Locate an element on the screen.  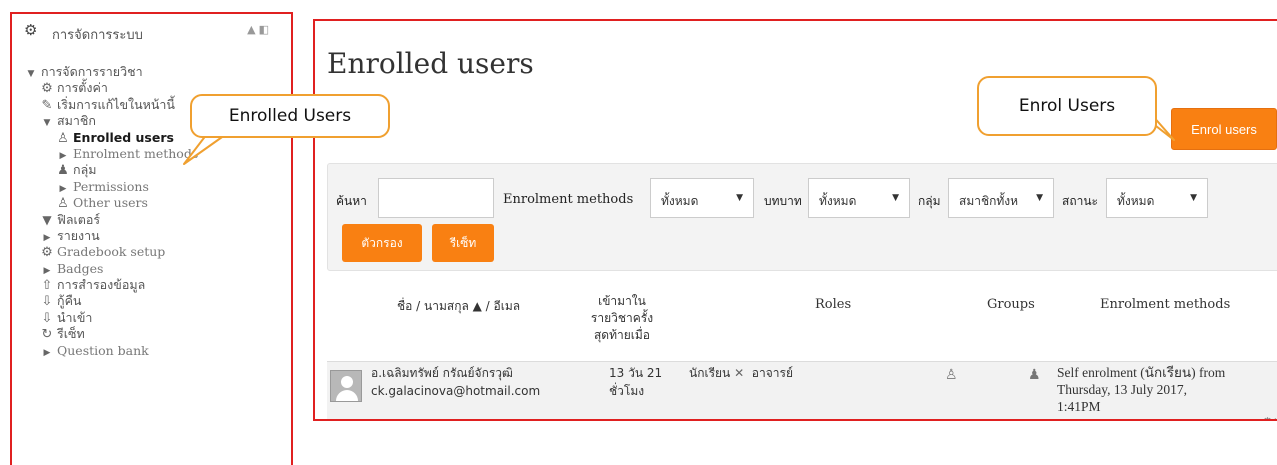
block-controls: ▲◧ is located at coordinates (259, 29).